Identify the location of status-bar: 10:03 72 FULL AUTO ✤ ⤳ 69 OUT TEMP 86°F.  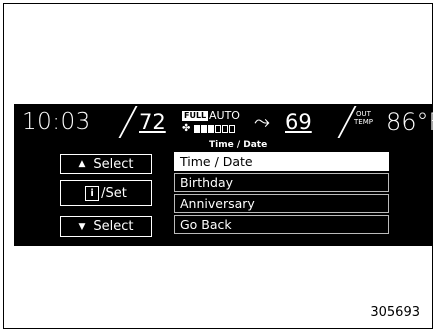
(226, 122).